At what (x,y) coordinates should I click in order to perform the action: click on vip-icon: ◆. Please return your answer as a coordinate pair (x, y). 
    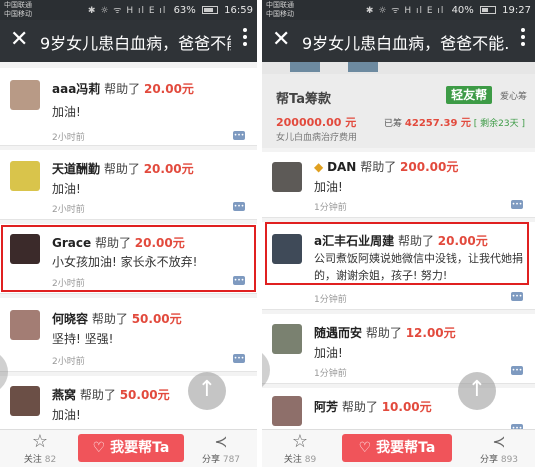
    Looking at the image, I should click on (319, 167).